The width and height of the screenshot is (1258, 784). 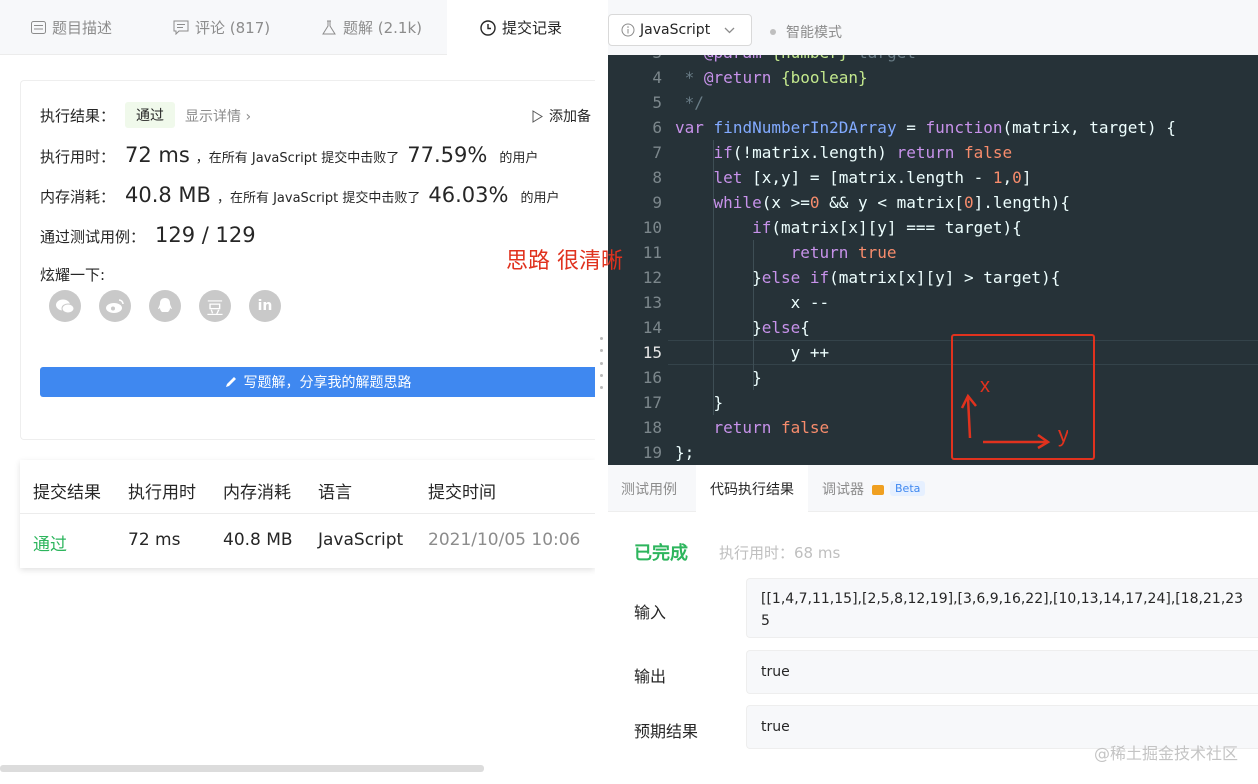 What do you see at coordinates (78, 157) in the screenshot?
I see `runtime-label: 执行用时：` at bounding box center [78, 157].